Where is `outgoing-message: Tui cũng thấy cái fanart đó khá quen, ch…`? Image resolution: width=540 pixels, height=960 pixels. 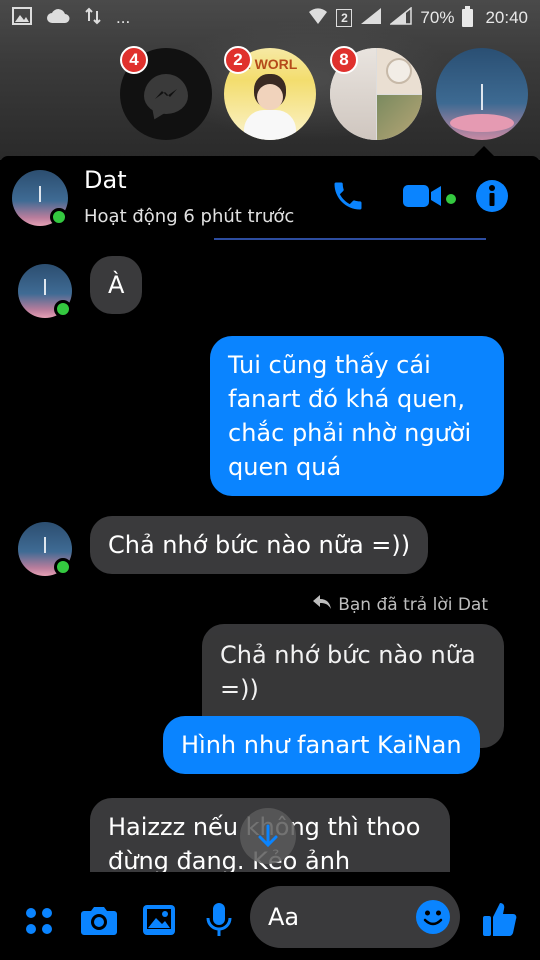 outgoing-message: Tui cũng thấy cái fanart đó khá quen, ch… is located at coordinates (357, 416).